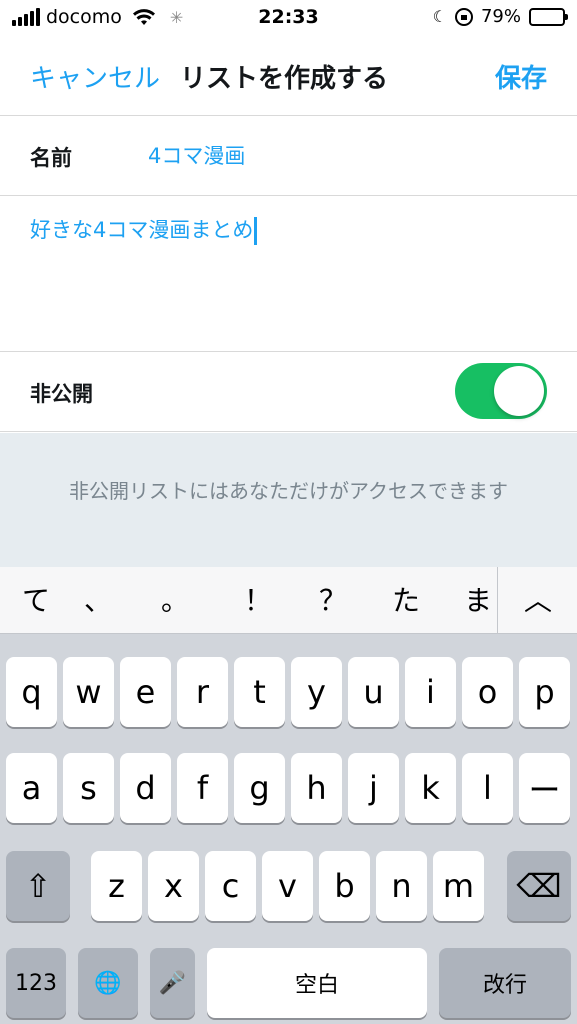 Image resolution: width=577 pixels, height=1024 pixels. What do you see at coordinates (430, 788) in the screenshot?
I see `key-k: k` at bounding box center [430, 788].